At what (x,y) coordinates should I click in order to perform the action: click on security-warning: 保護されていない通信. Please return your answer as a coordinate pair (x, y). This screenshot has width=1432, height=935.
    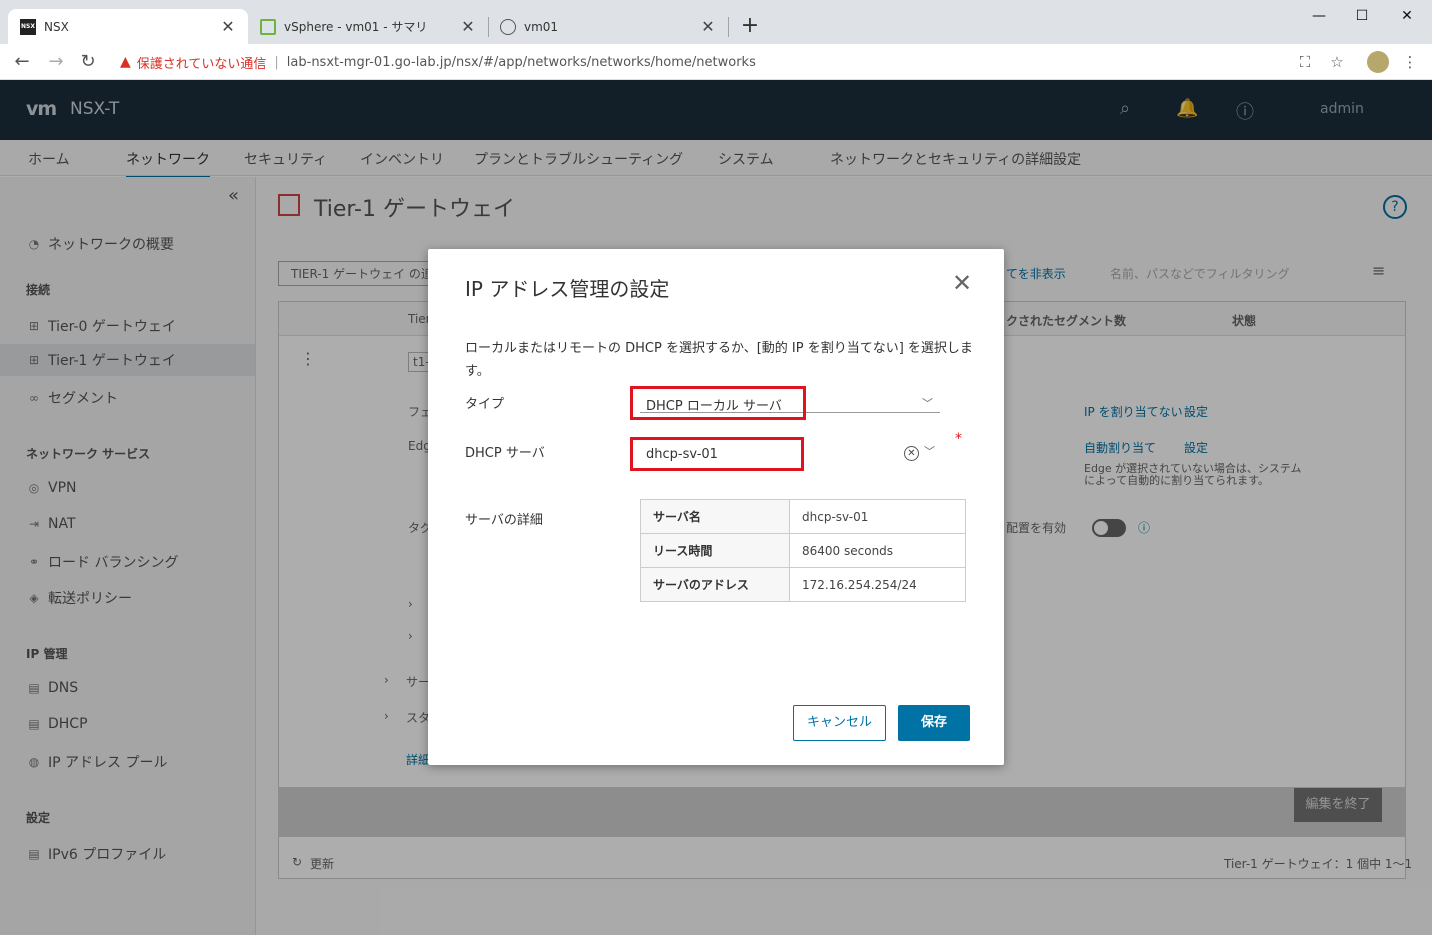
    Looking at the image, I should click on (202, 62).